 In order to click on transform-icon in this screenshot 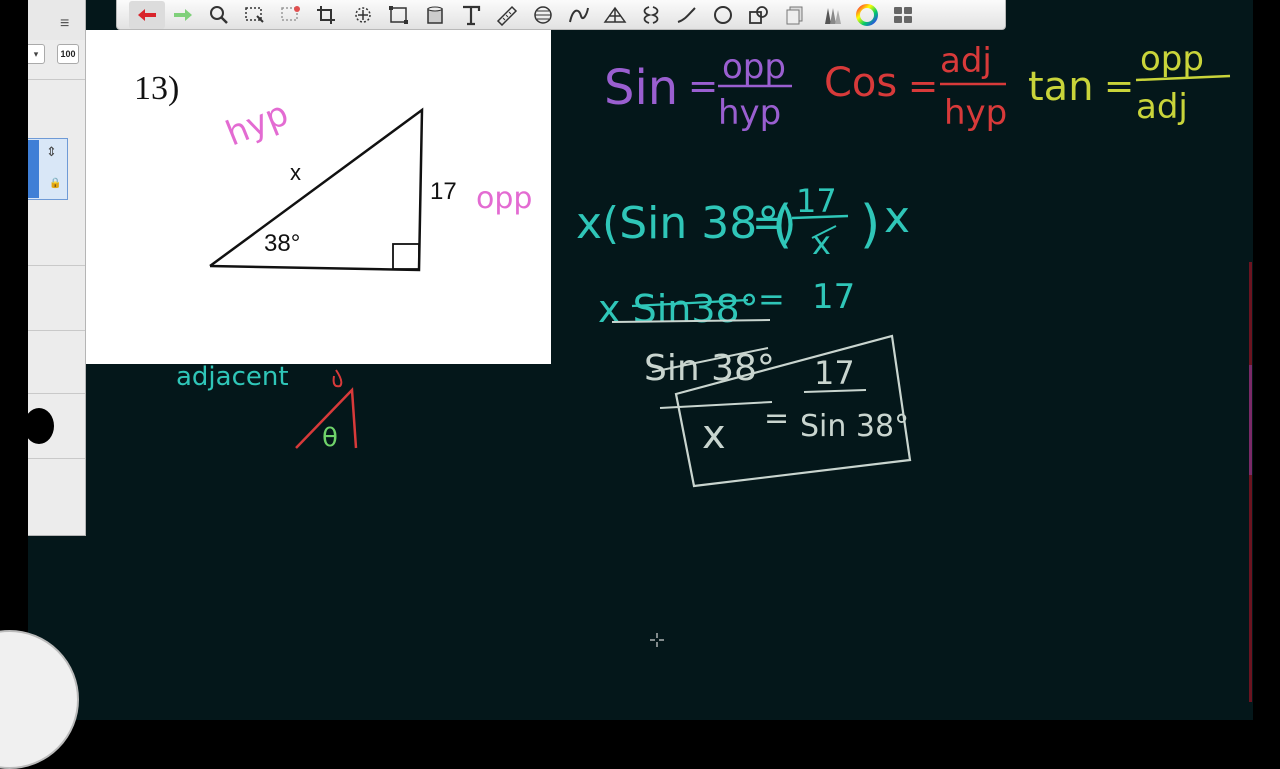, I will do `click(363, 15)`.